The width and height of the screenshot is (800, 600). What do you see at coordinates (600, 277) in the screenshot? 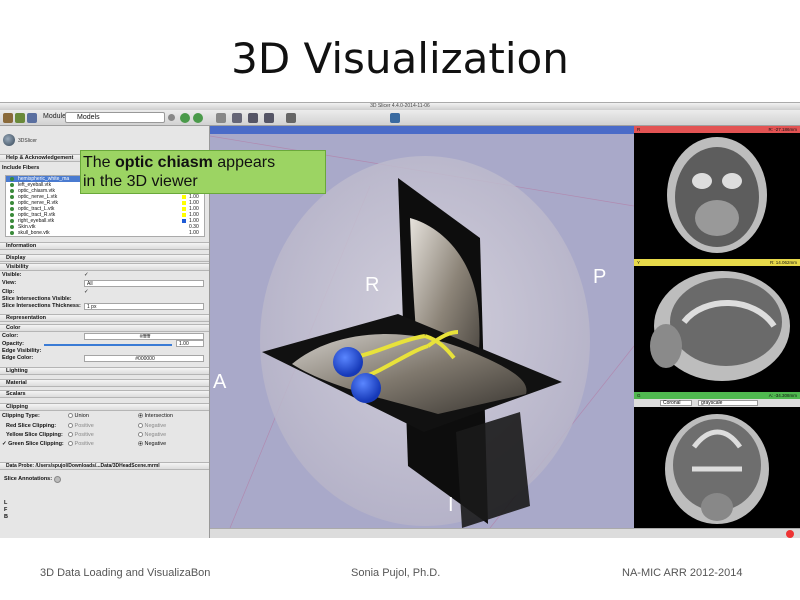
I see `orientation-label-p: P` at bounding box center [600, 277].